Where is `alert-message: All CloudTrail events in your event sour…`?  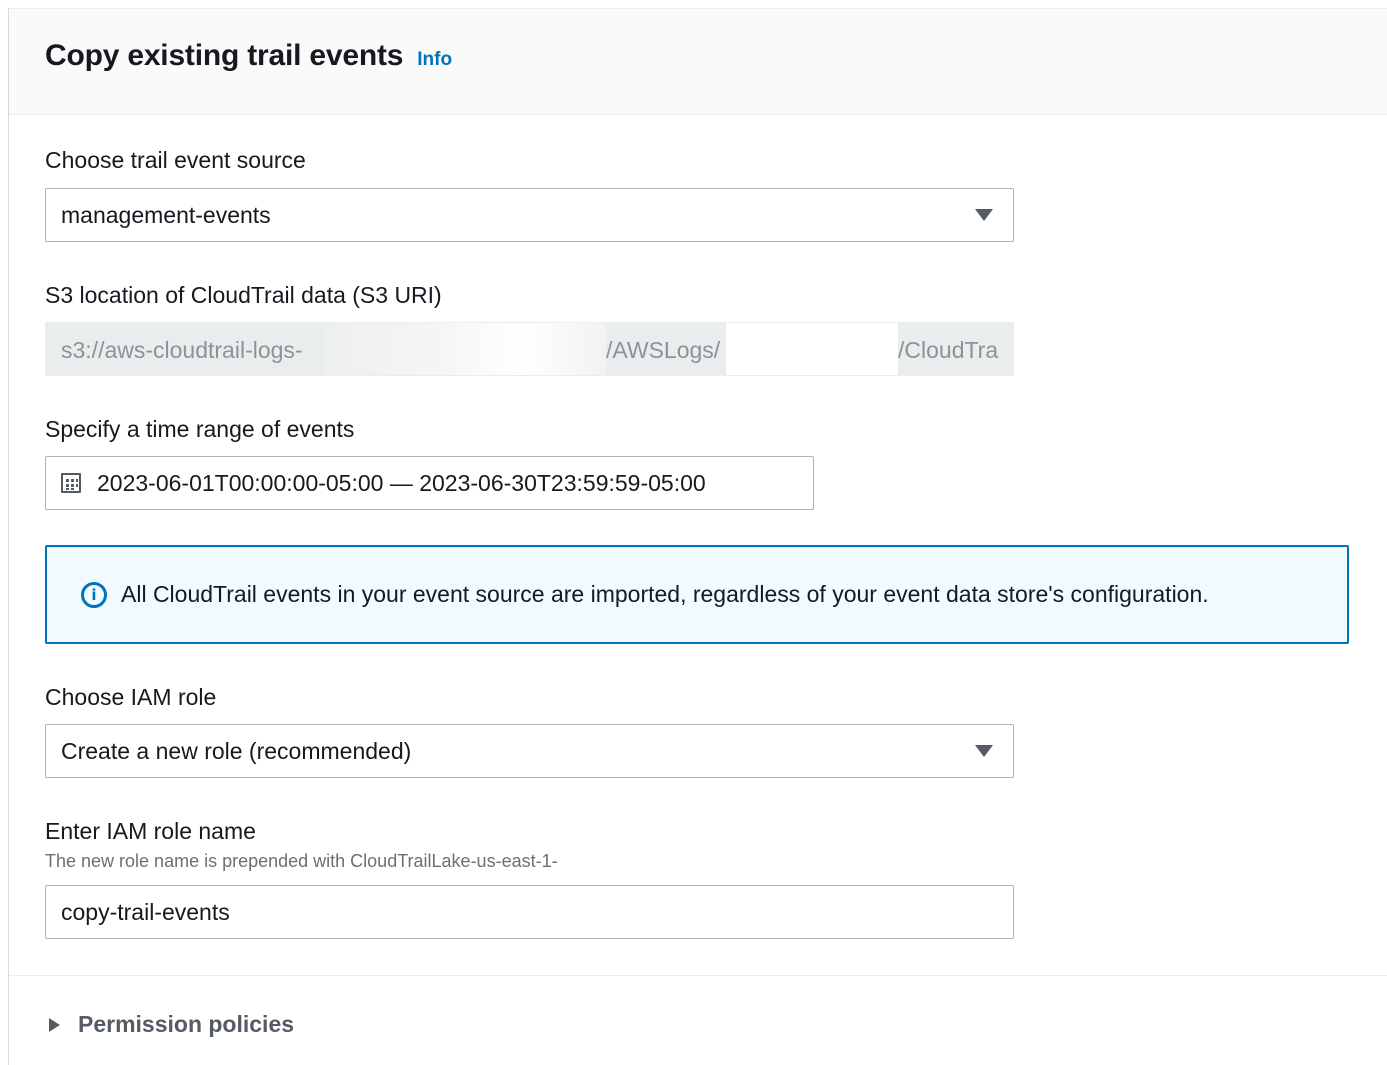 alert-message: All CloudTrail events in your event sour… is located at coordinates (665, 594).